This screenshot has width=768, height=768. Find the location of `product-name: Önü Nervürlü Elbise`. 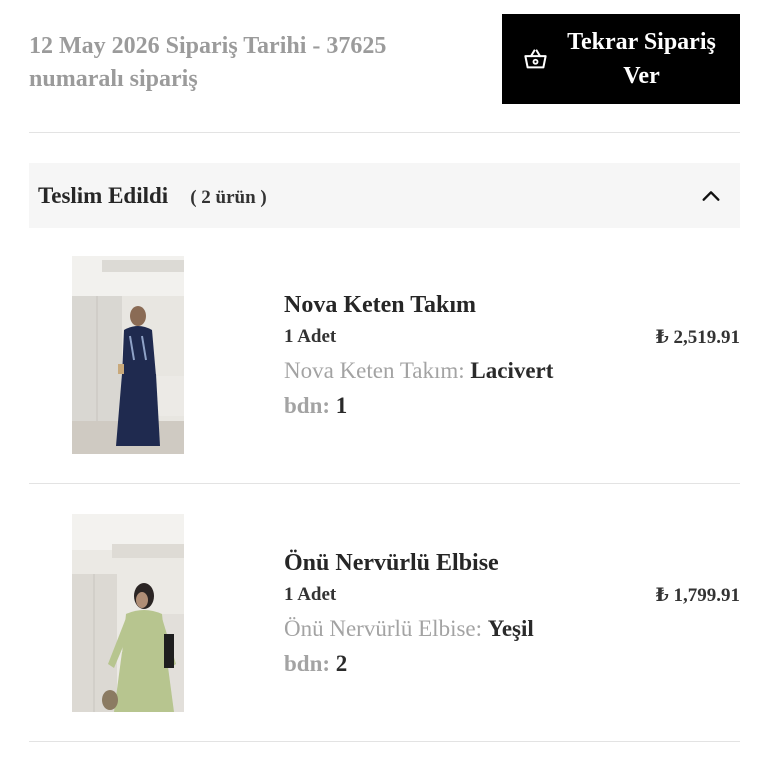

product-name: Önü Nervürlü Elbise is located at coordinates (391, 563).